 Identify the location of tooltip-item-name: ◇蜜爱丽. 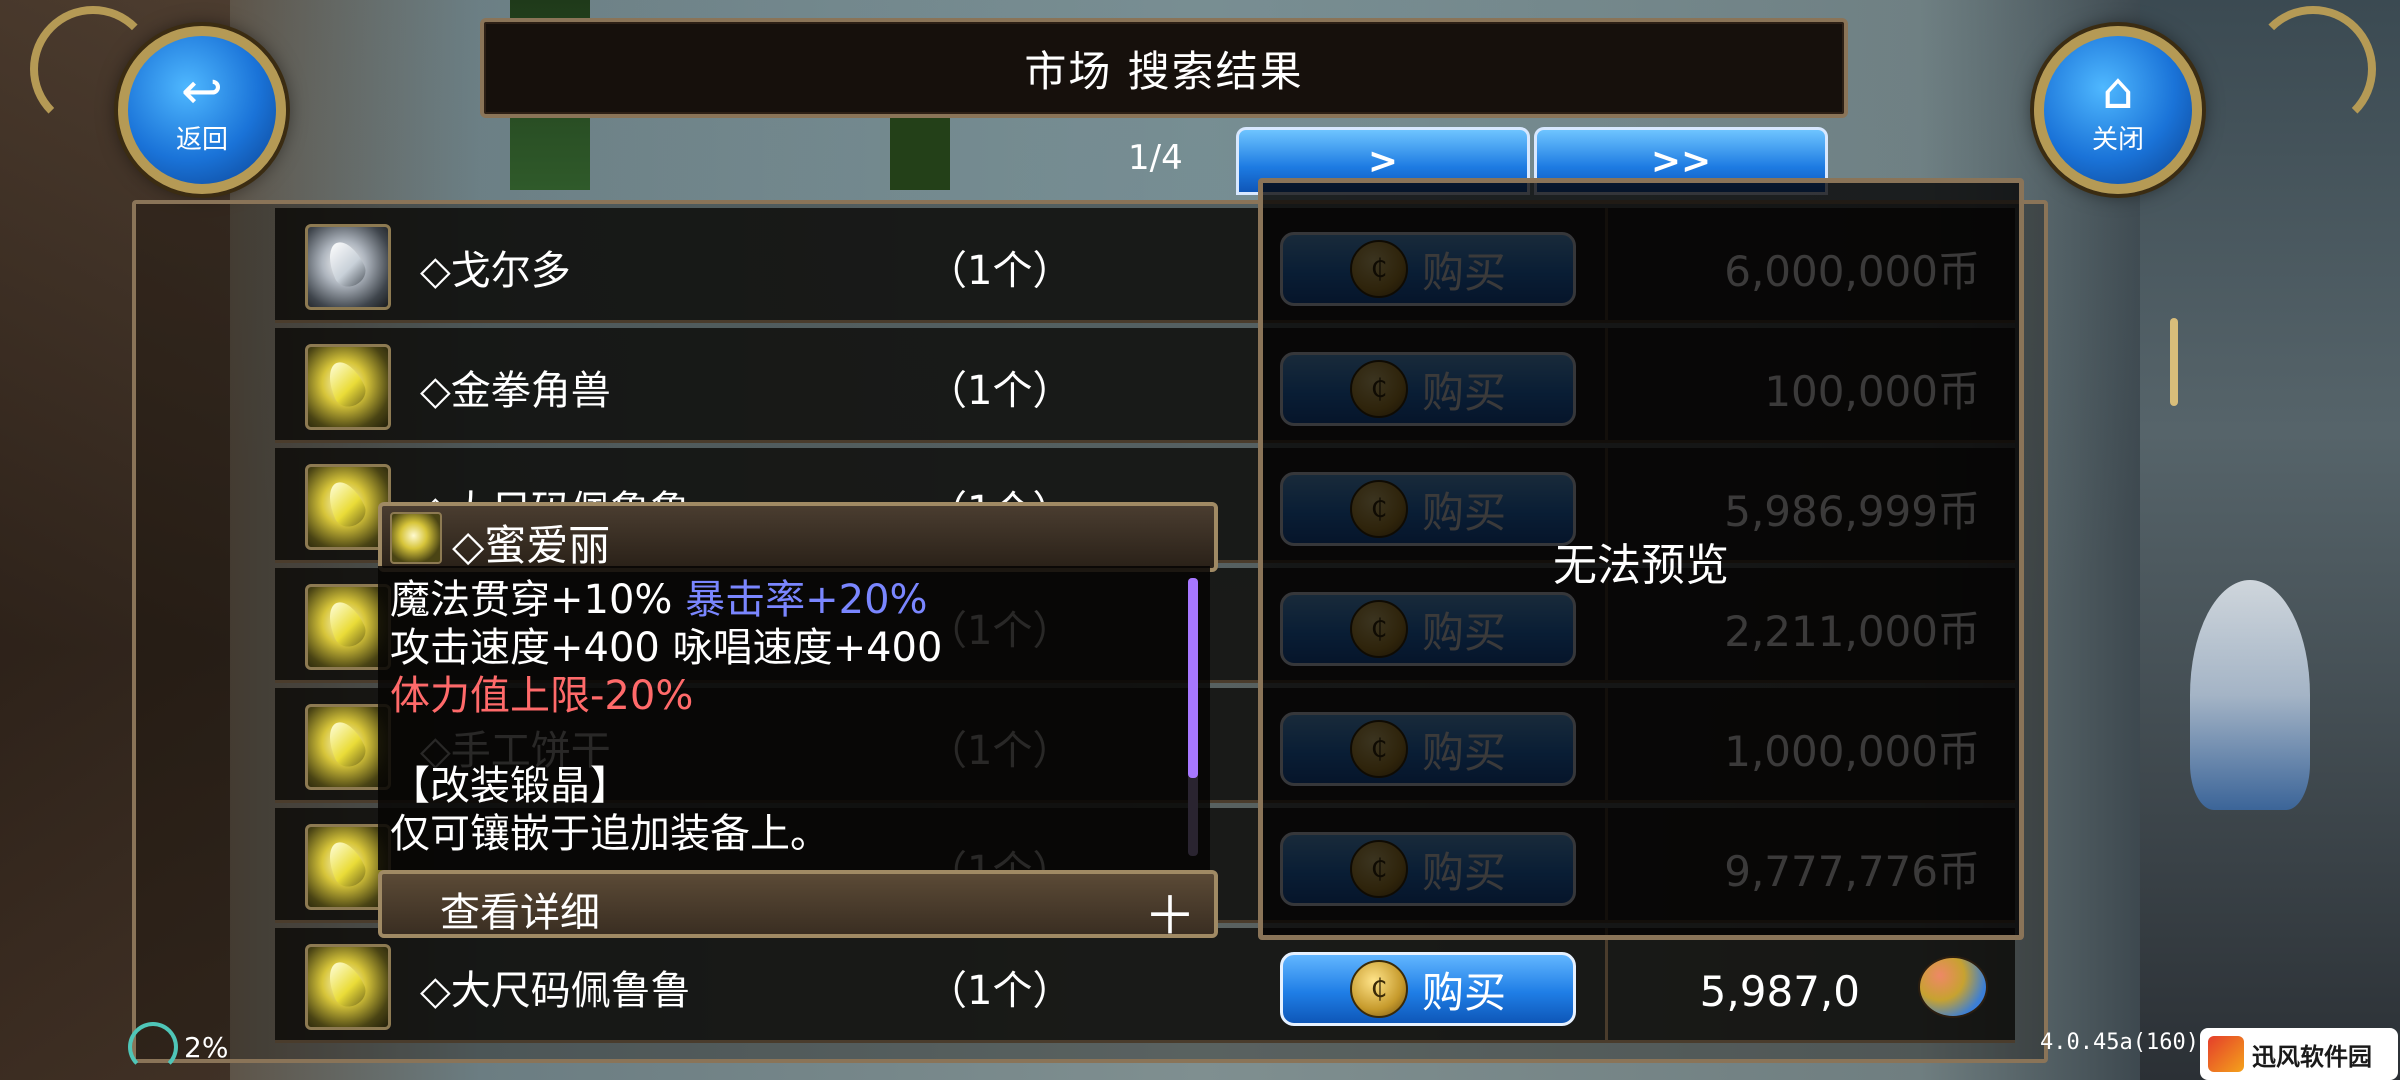
(531, 545).